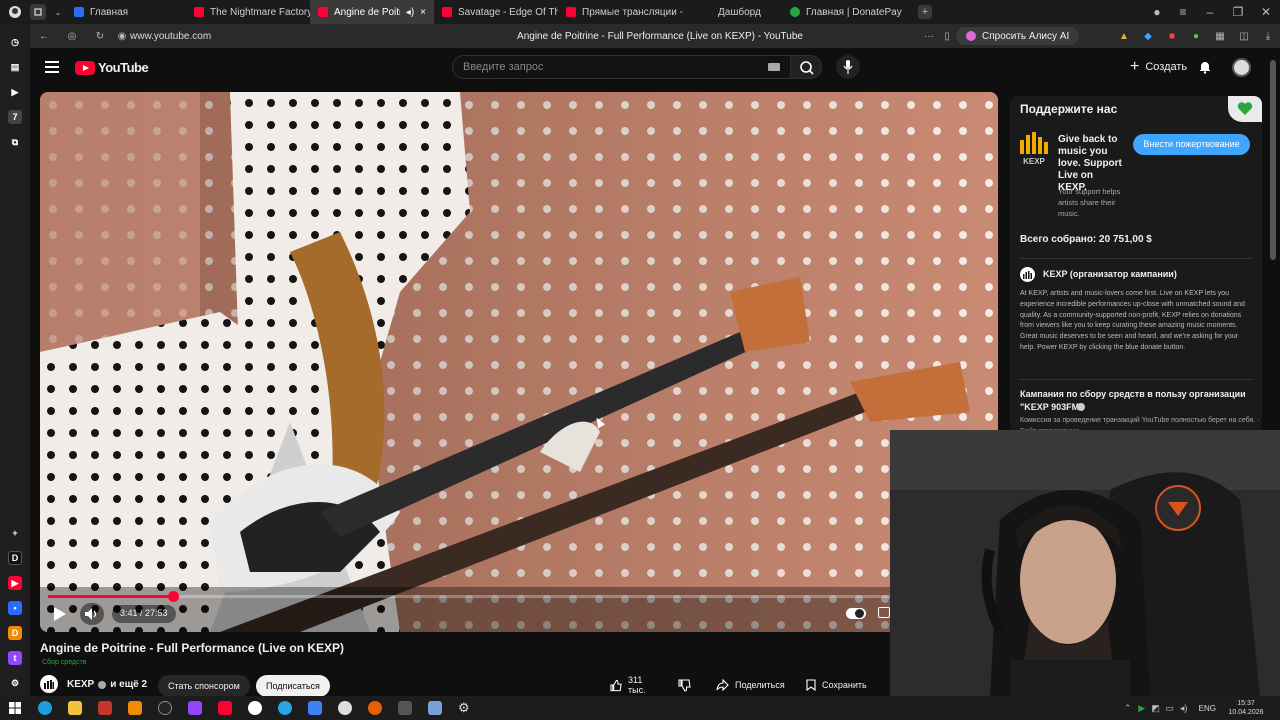 Image resolution: width=1280 pixels, height=720 pixels. I want to click on telegram-app-icon, so click(285, 708).